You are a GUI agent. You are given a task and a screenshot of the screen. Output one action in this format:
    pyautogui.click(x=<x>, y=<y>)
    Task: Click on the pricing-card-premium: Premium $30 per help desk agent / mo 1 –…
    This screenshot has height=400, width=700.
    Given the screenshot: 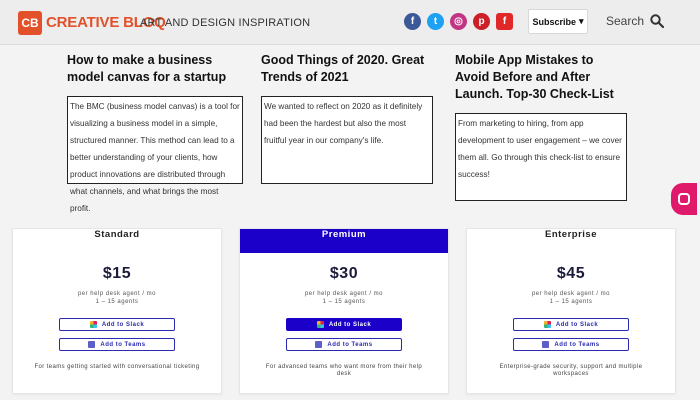 What is the action you would take?
    pyautogui.click(x=344, y=311)
    